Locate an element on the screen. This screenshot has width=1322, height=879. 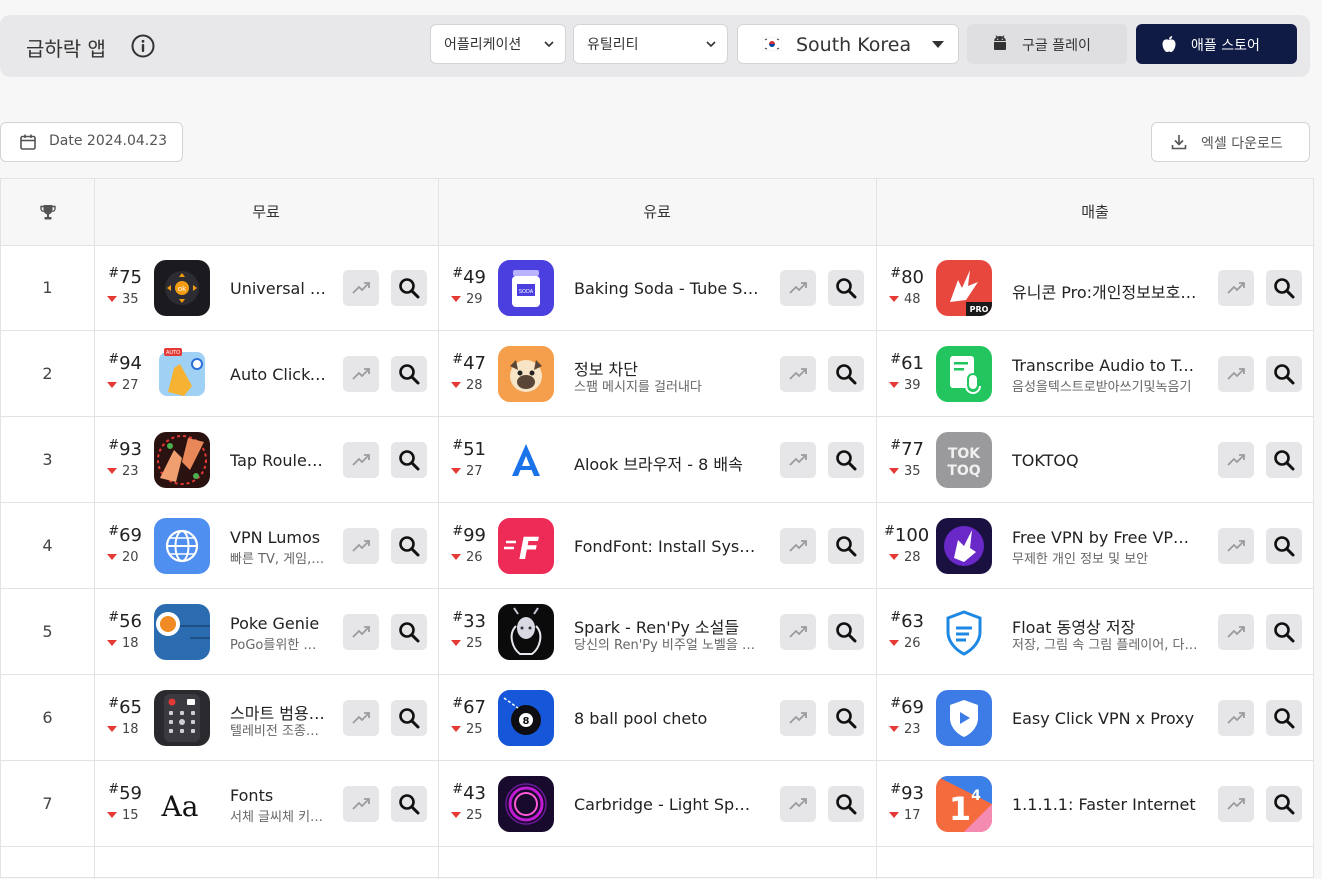
float-shield-icon is located at coordinates (964, 632).